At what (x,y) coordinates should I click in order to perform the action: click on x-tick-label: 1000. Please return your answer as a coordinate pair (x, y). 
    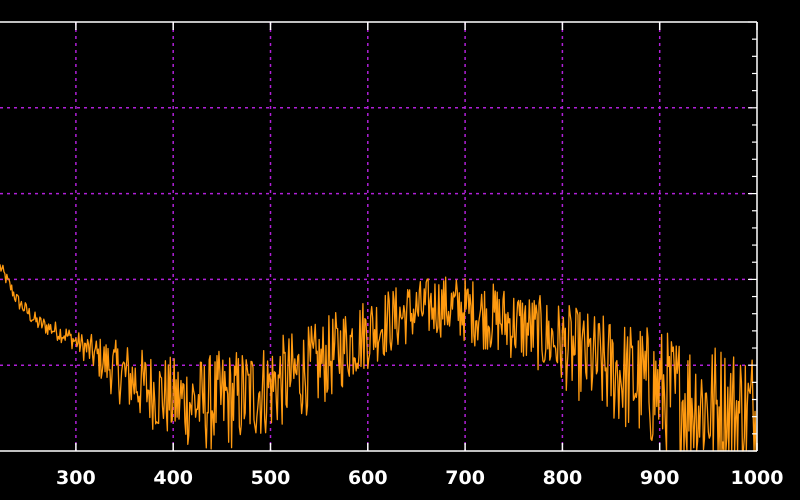
    Looking at the image, I should click on (757, 478).